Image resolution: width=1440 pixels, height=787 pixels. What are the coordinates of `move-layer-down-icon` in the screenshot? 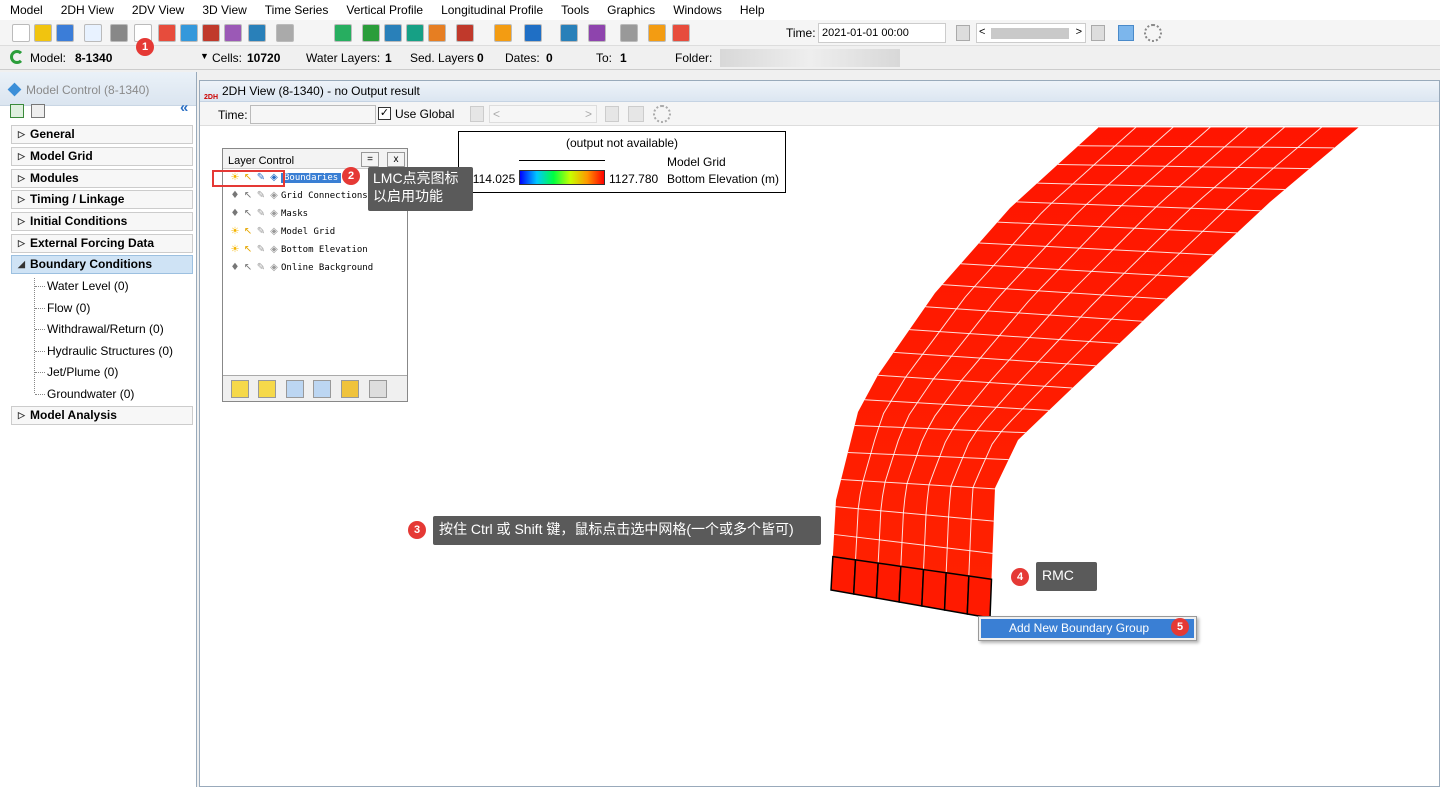 It's located at (322, 389).